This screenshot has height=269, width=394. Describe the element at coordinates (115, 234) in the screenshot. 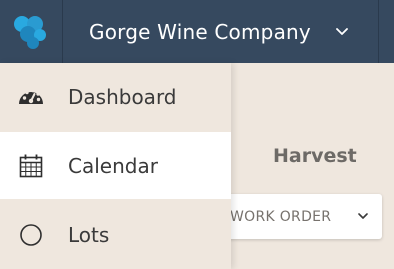

I see `nav-item-lots: Lots` at that location.